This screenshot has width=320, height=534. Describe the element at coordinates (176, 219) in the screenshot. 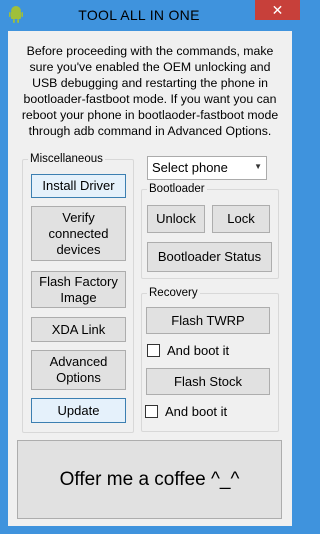

I see `unlock-button: Unlock` at that location.